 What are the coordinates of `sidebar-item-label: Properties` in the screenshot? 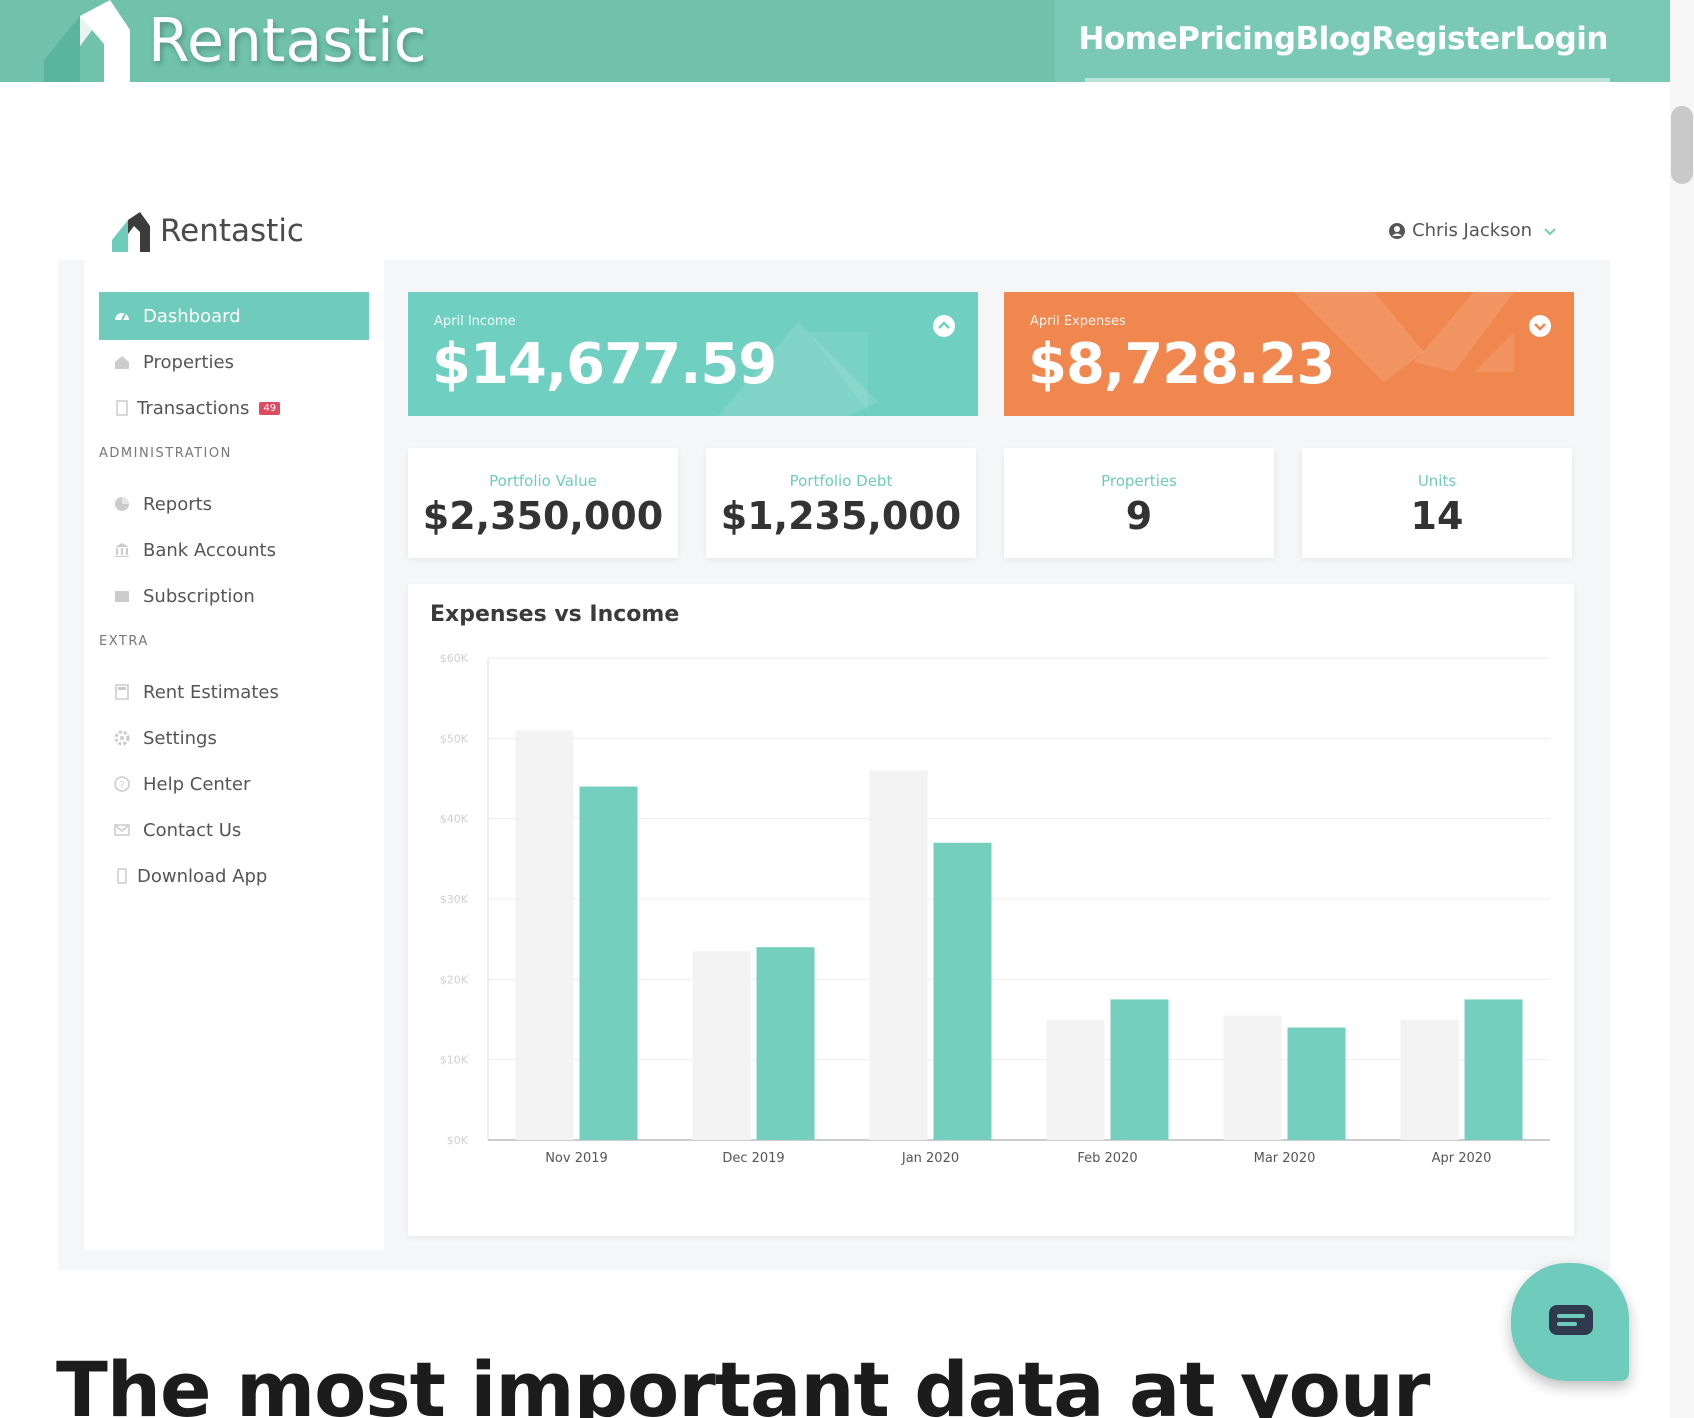 It's located at (188, 362).